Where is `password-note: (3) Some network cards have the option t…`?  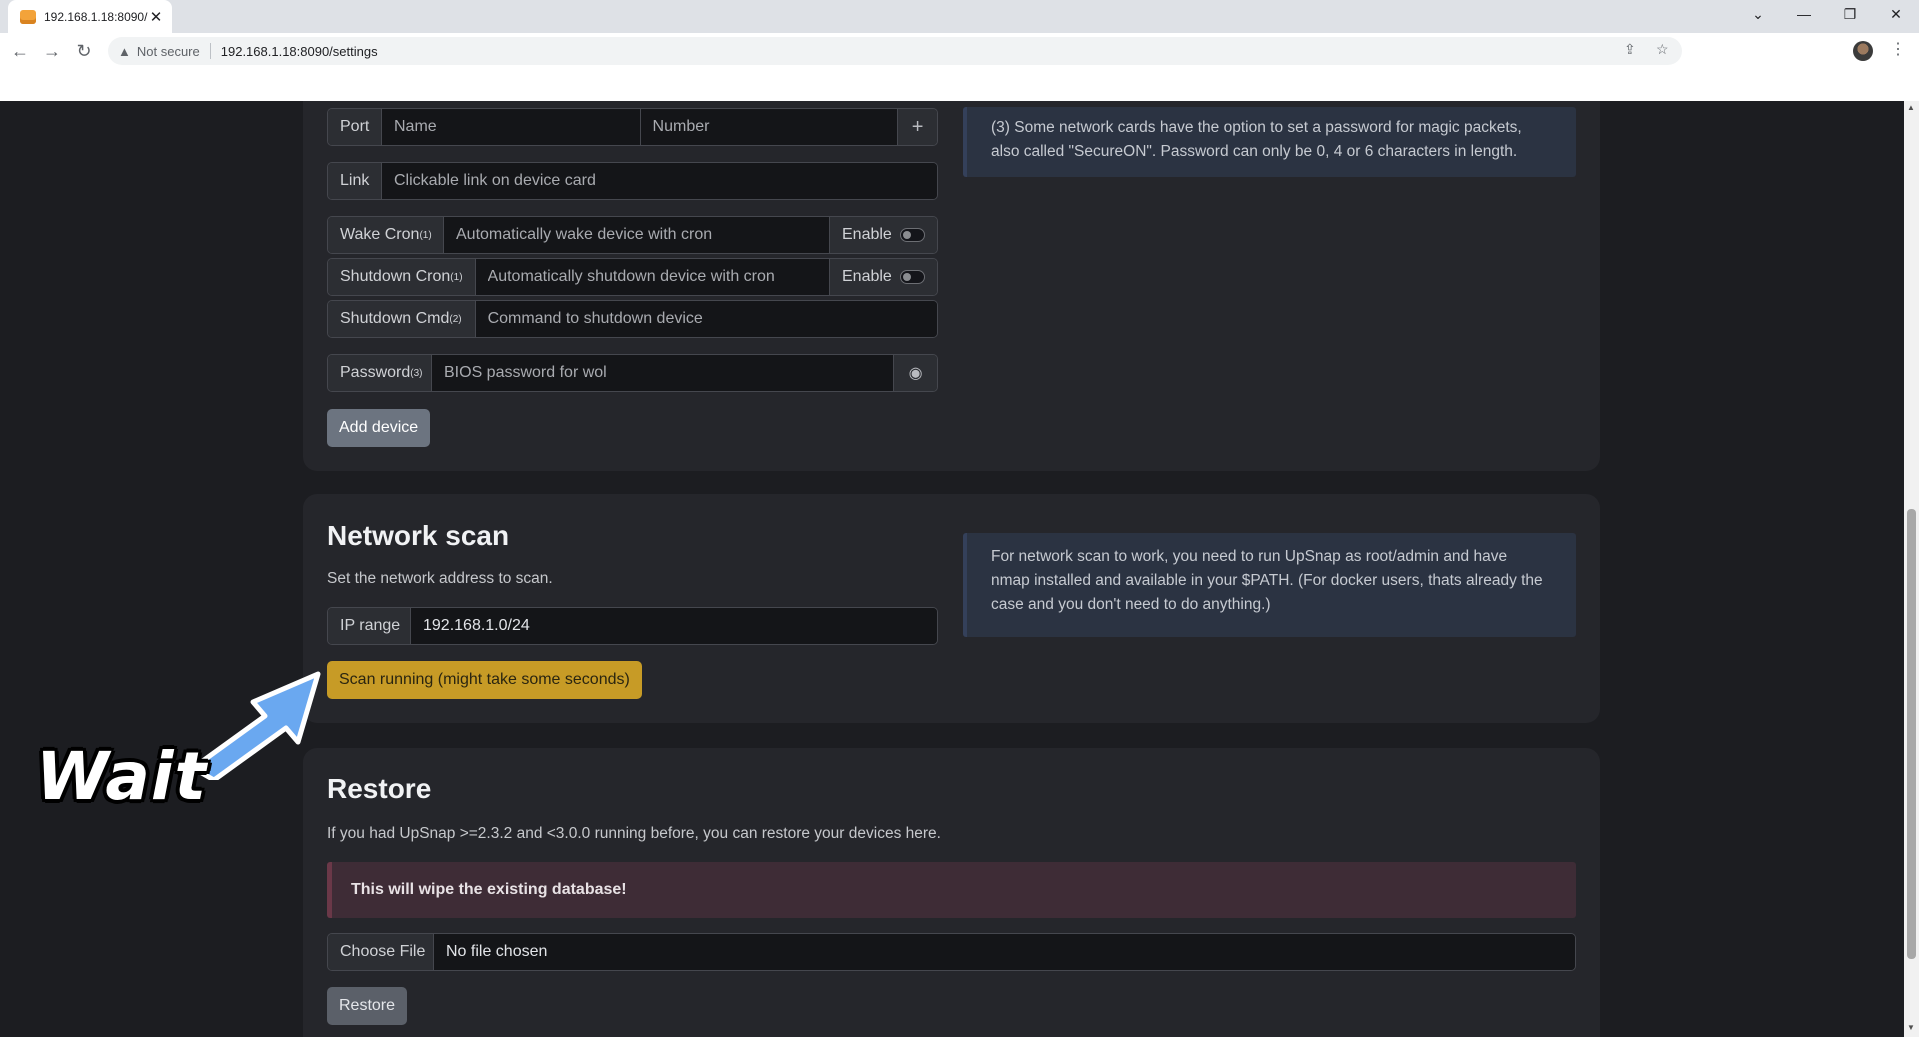
password-note: (3) Some network cards have the option t… is located at coordinates (1269, 142).